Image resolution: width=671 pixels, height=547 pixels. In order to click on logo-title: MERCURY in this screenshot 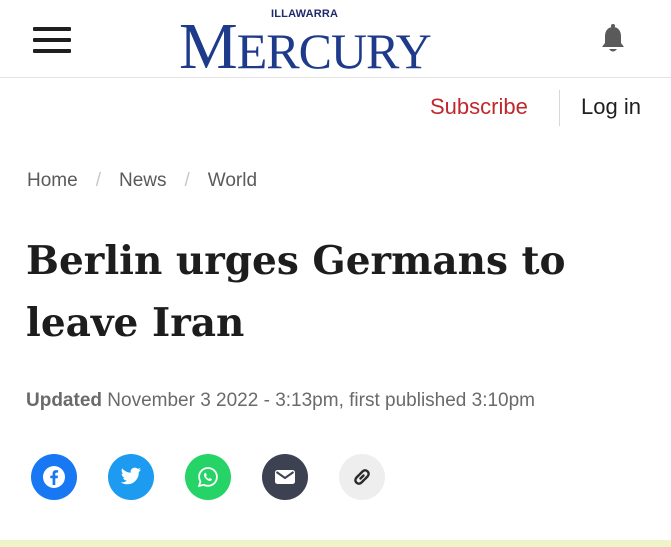, I will do `click(305, 49)`.